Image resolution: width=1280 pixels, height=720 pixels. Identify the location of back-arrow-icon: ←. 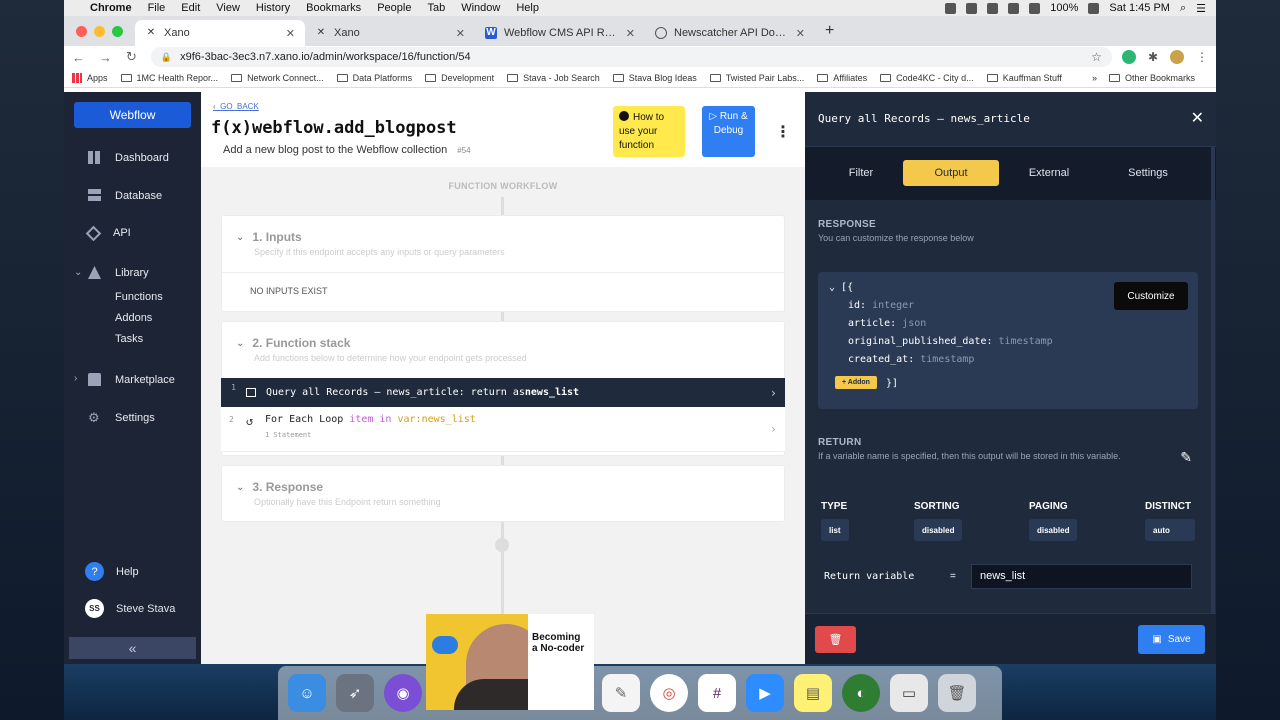
(78, 57).